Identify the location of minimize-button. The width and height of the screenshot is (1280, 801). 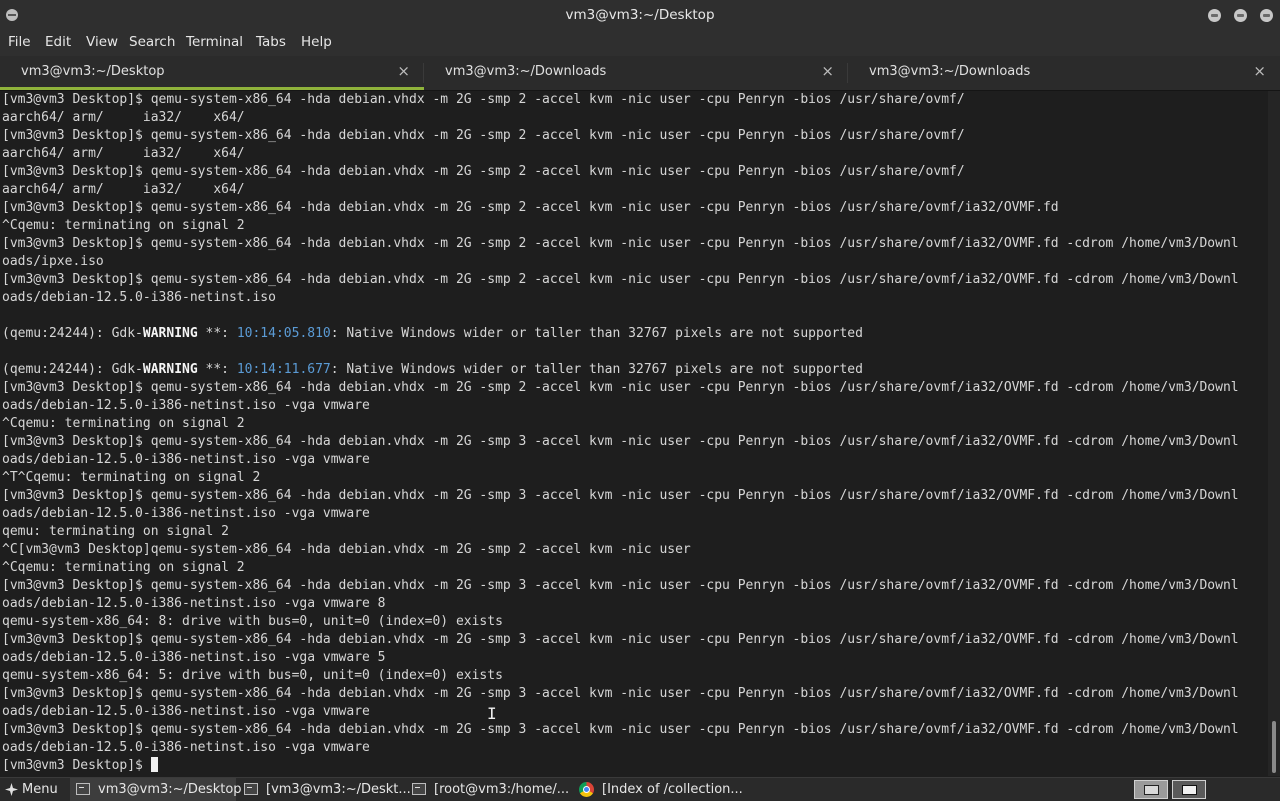
(1214, 15).